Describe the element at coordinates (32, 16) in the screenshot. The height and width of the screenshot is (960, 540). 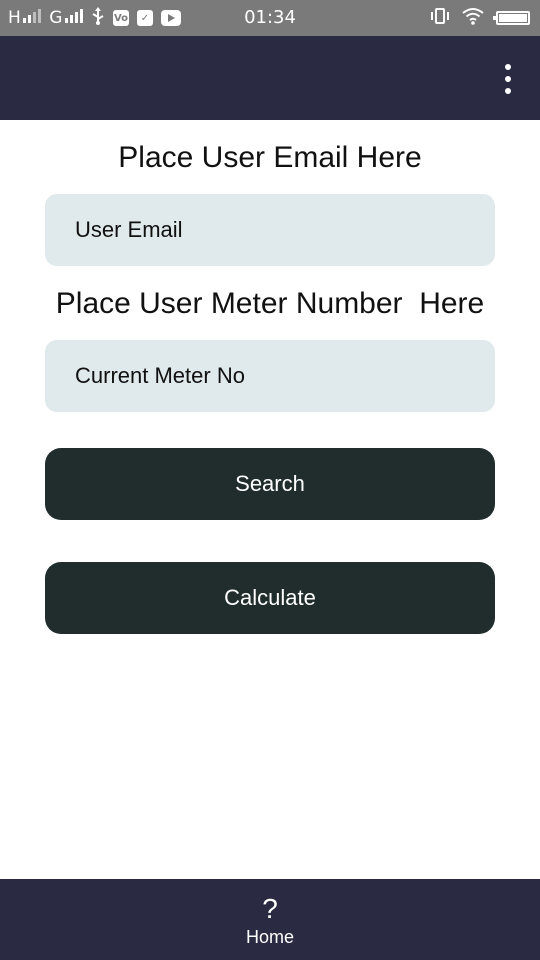
I see `signal-1-bars-icon` at that location.